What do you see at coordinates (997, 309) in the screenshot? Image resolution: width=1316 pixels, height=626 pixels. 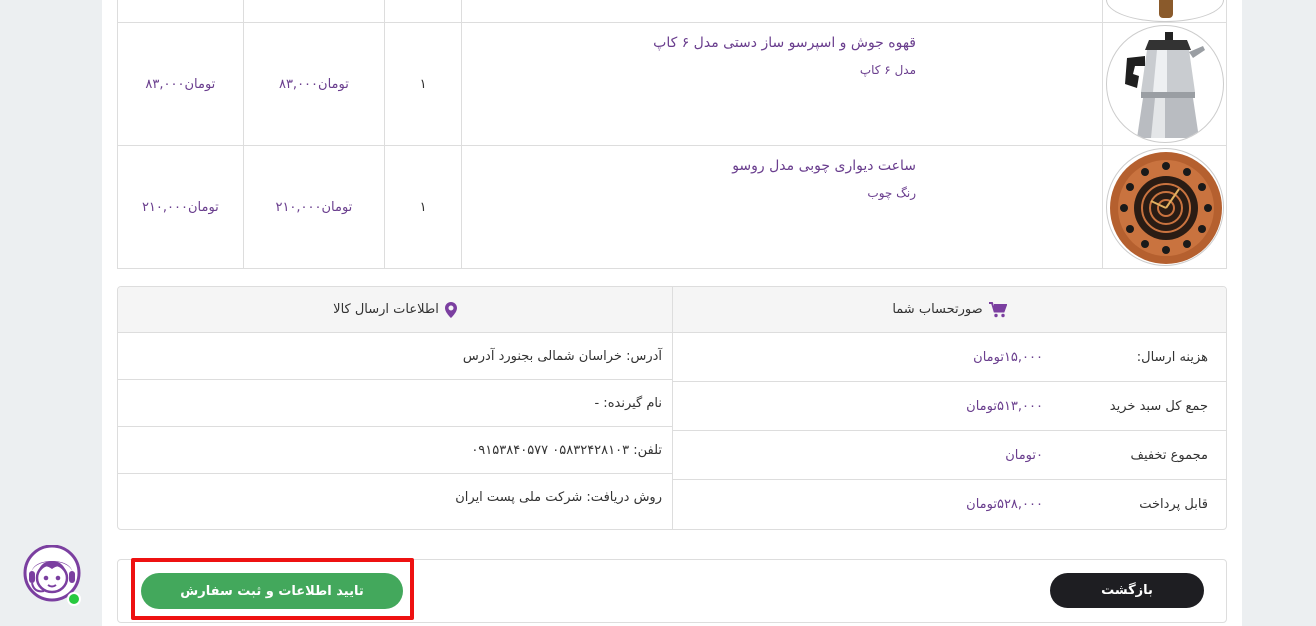 I see `cart-icon` at bounding box center [997, 309].